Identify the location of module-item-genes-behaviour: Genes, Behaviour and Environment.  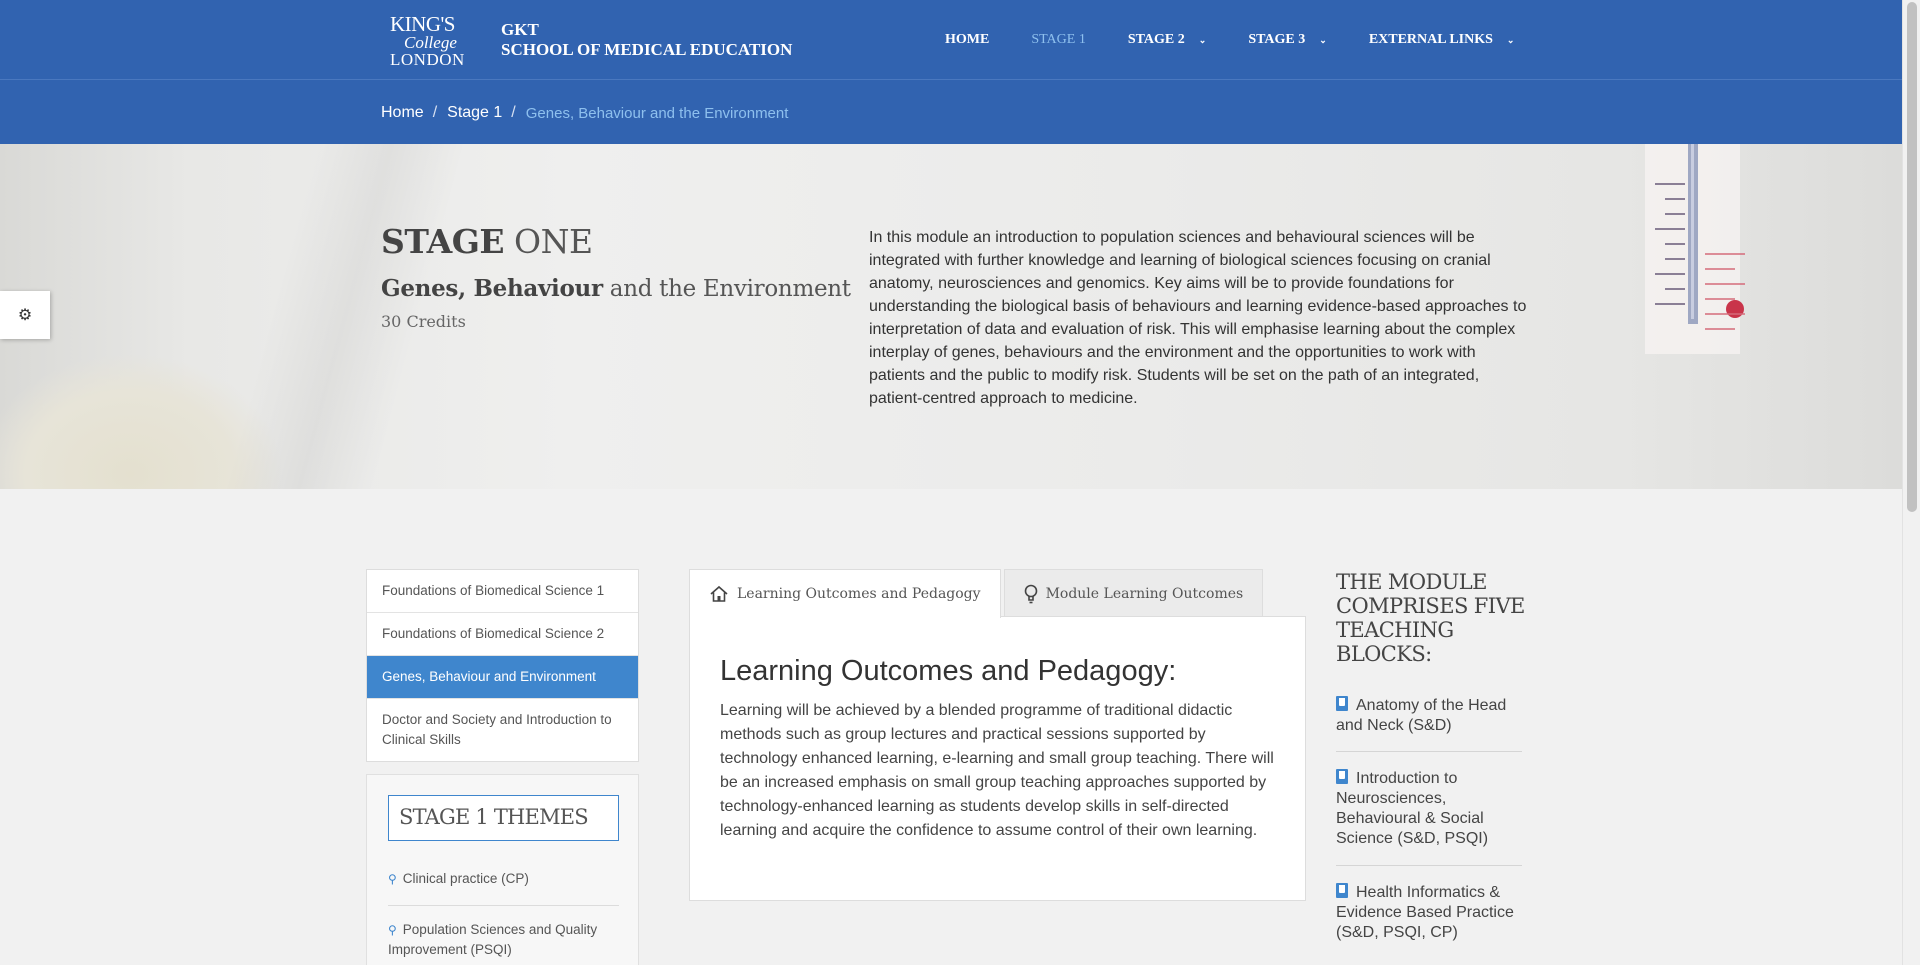
(502, 677).